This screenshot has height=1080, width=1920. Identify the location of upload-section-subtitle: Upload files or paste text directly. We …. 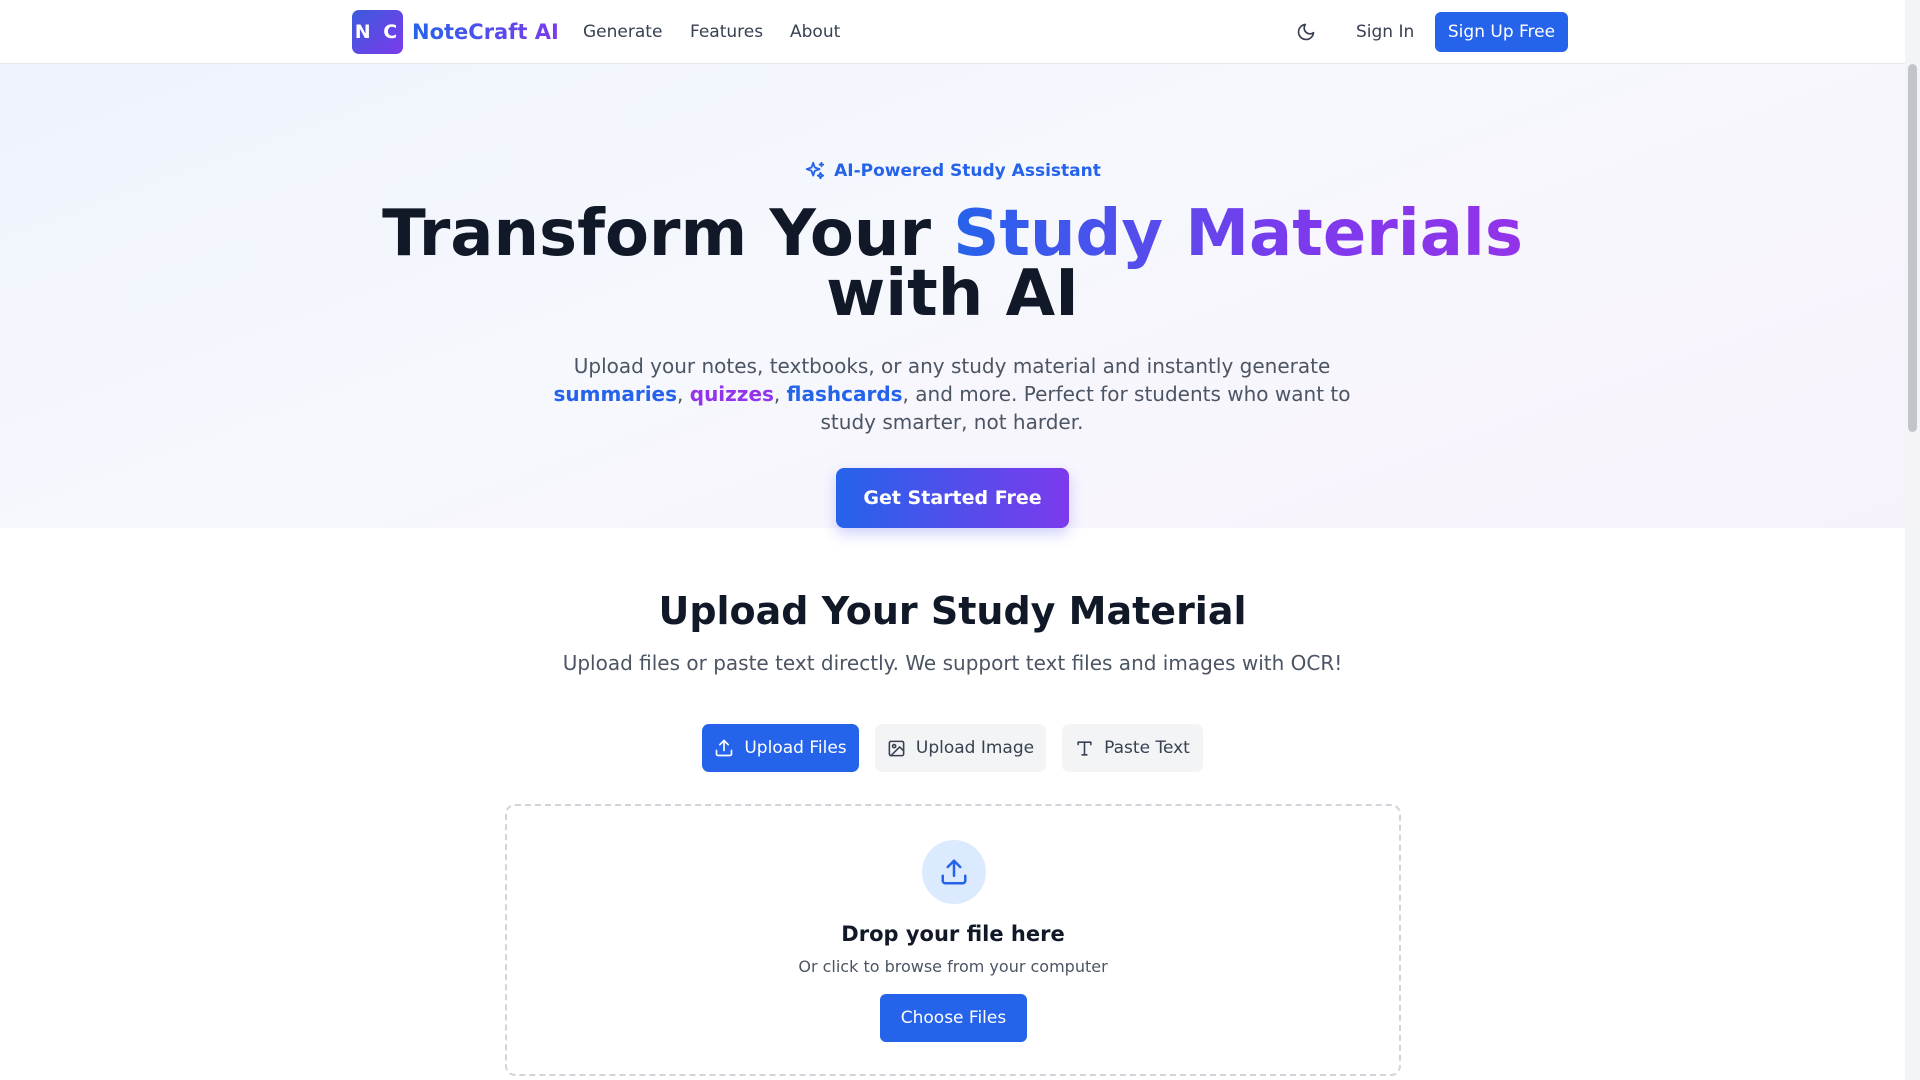
(952, 663).